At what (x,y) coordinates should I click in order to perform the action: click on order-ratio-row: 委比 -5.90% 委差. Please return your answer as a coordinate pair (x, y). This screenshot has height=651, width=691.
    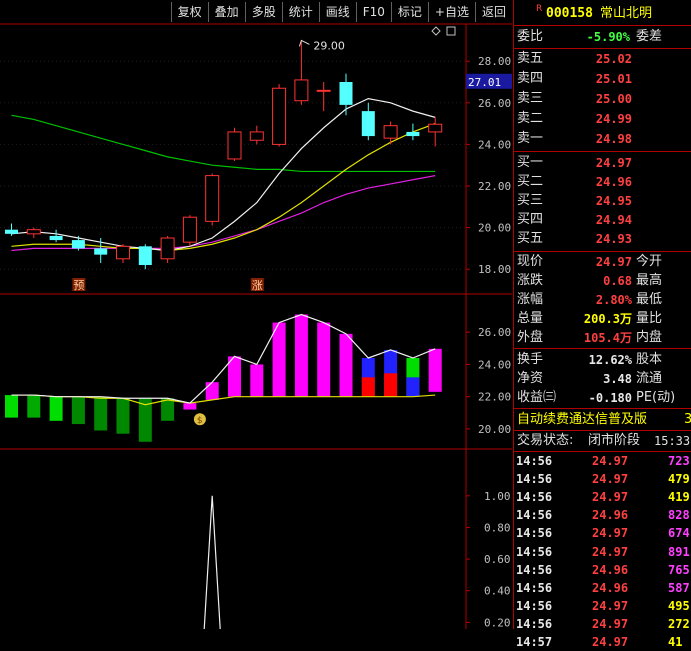
    Looking at the image, I should click on (602, 37).